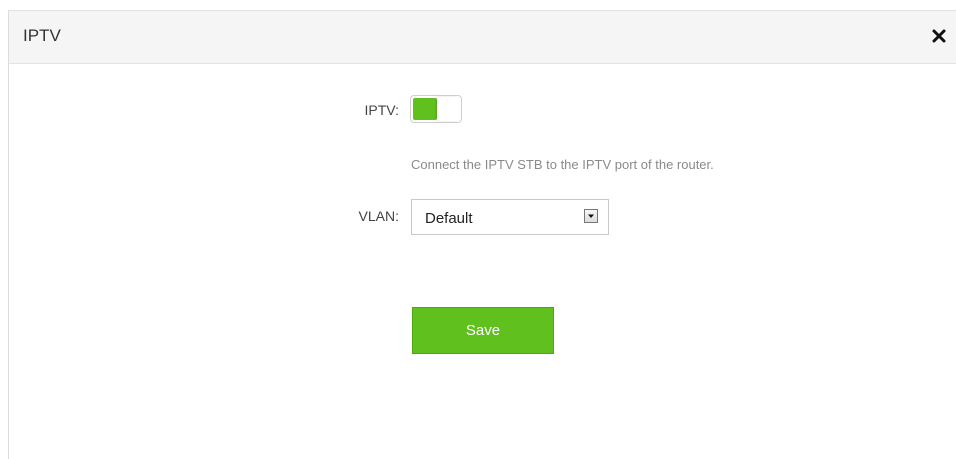  I want to click on close-button, so click(939, 36).